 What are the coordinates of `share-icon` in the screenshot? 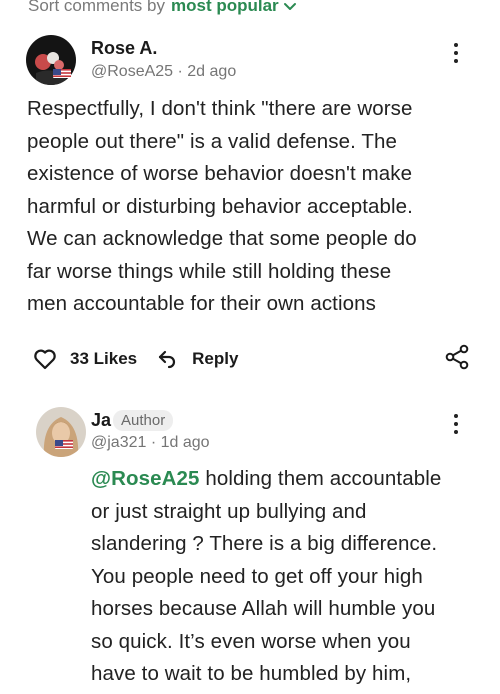 It's located at (457, 357).